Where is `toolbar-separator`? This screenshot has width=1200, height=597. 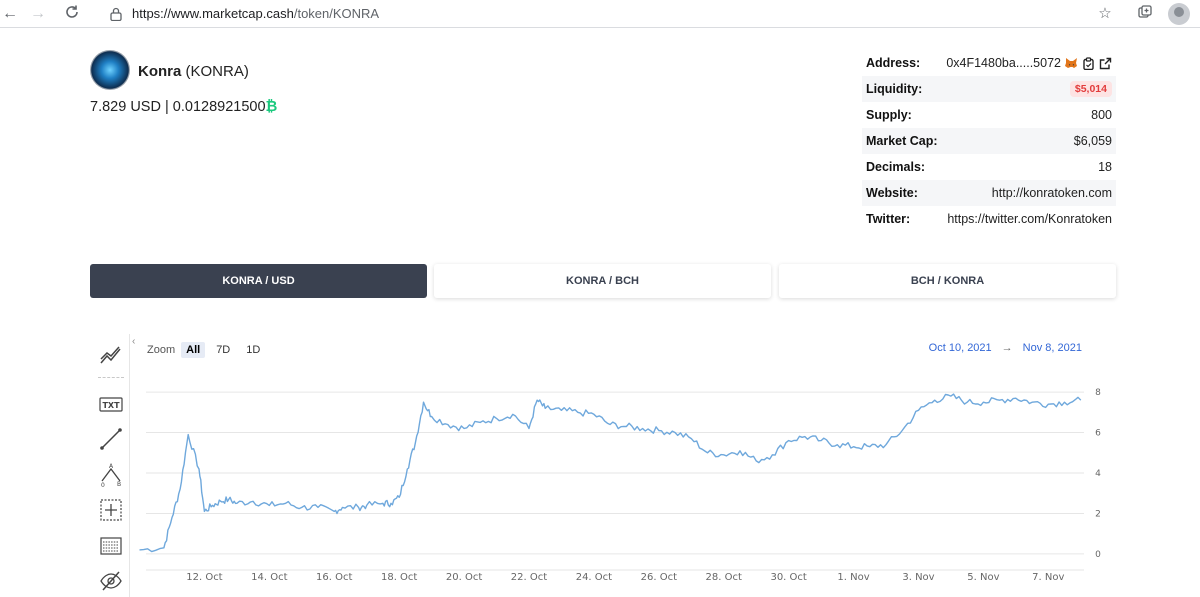 toolbar-separator is located at coordinates (111, 377).